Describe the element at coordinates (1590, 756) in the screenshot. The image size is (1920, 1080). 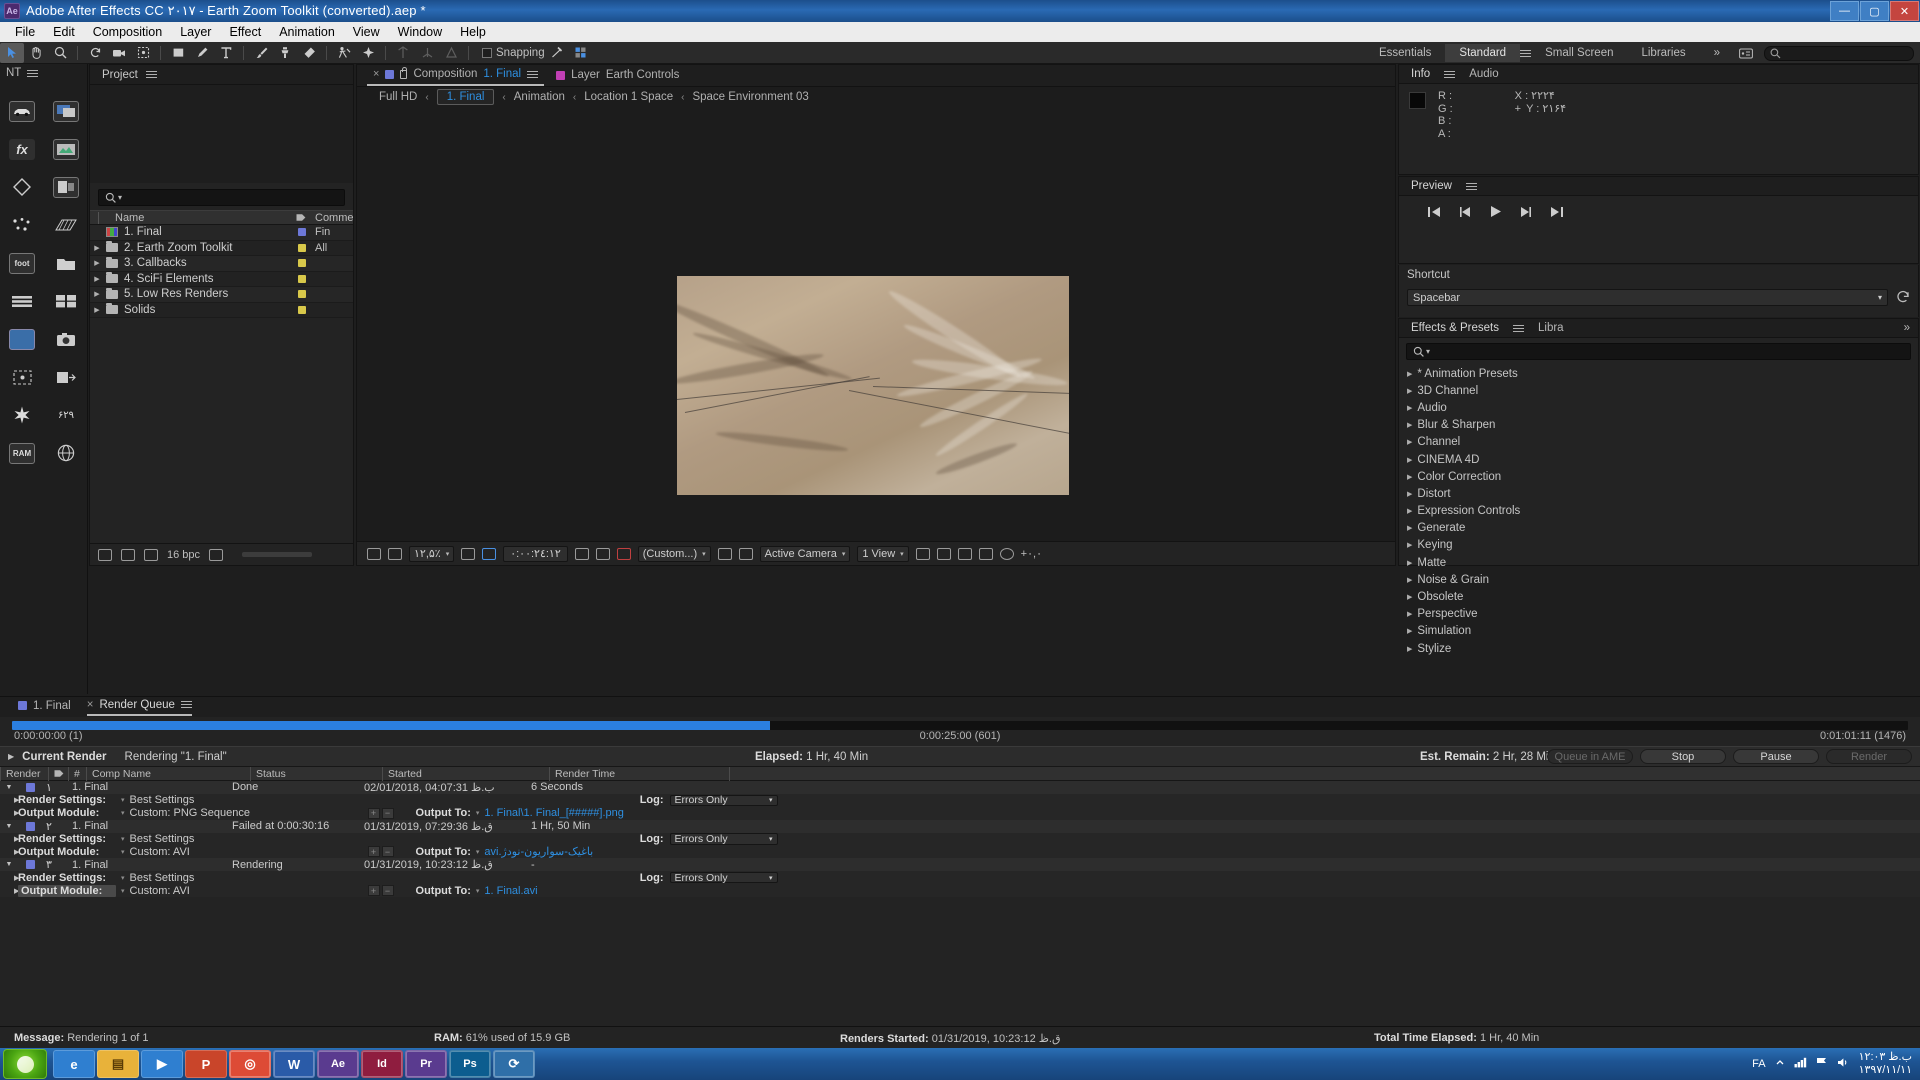
I see `queue-in-ame-button: Queue in AME` at that location.